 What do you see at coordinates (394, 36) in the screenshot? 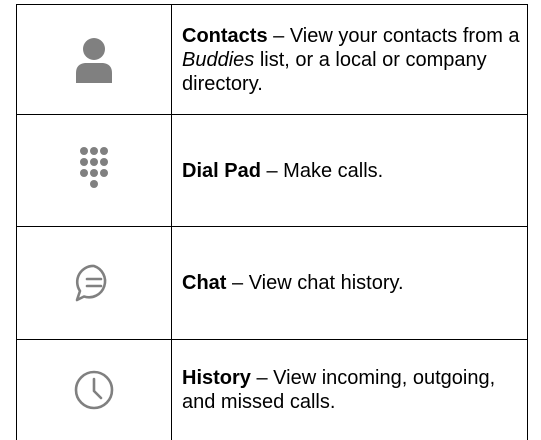
I see `description-text: – View your contacts from a` at bounding box center [394, 36].